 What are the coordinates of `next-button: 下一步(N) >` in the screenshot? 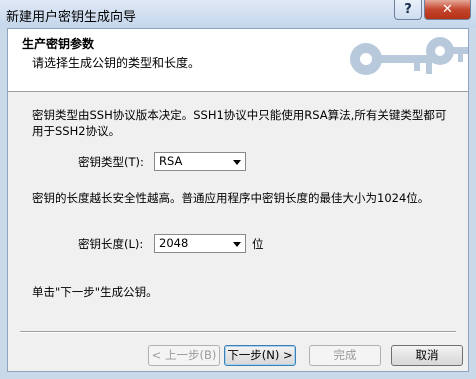 It's located at (260, 355).